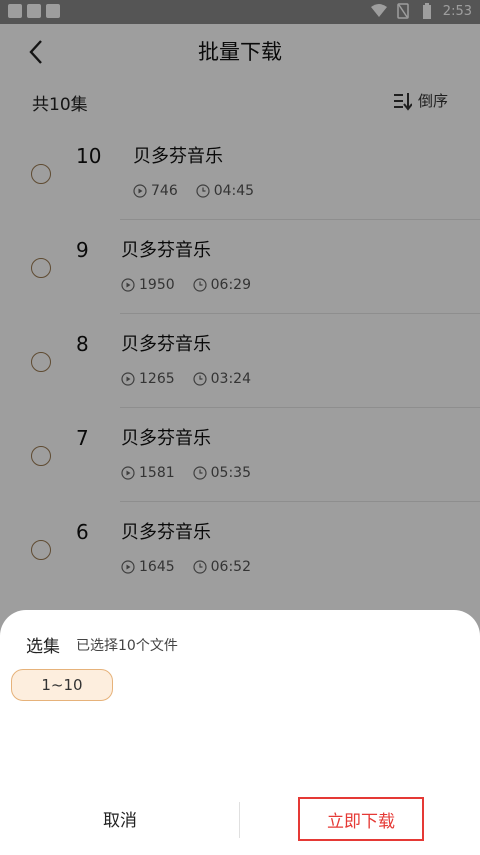 Image resolution: width=480 pixels, height=855 pixels. I want to click on selected-count-text: 已选择10个文件, so click(127, 646).